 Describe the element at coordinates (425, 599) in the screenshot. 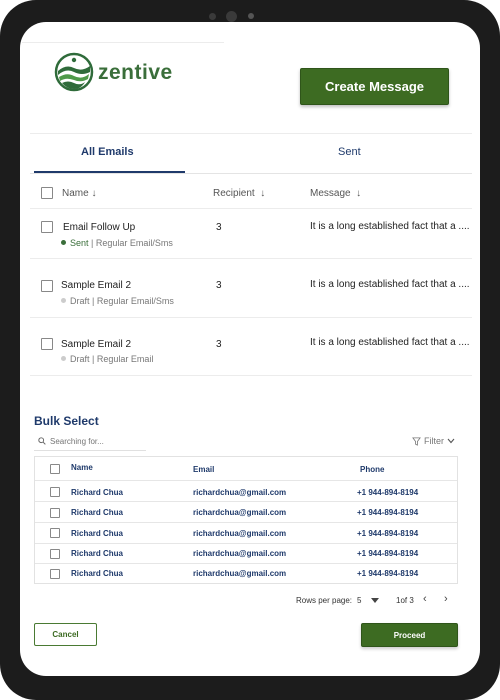

I see `chevron-left-icon: ‹` at that location.